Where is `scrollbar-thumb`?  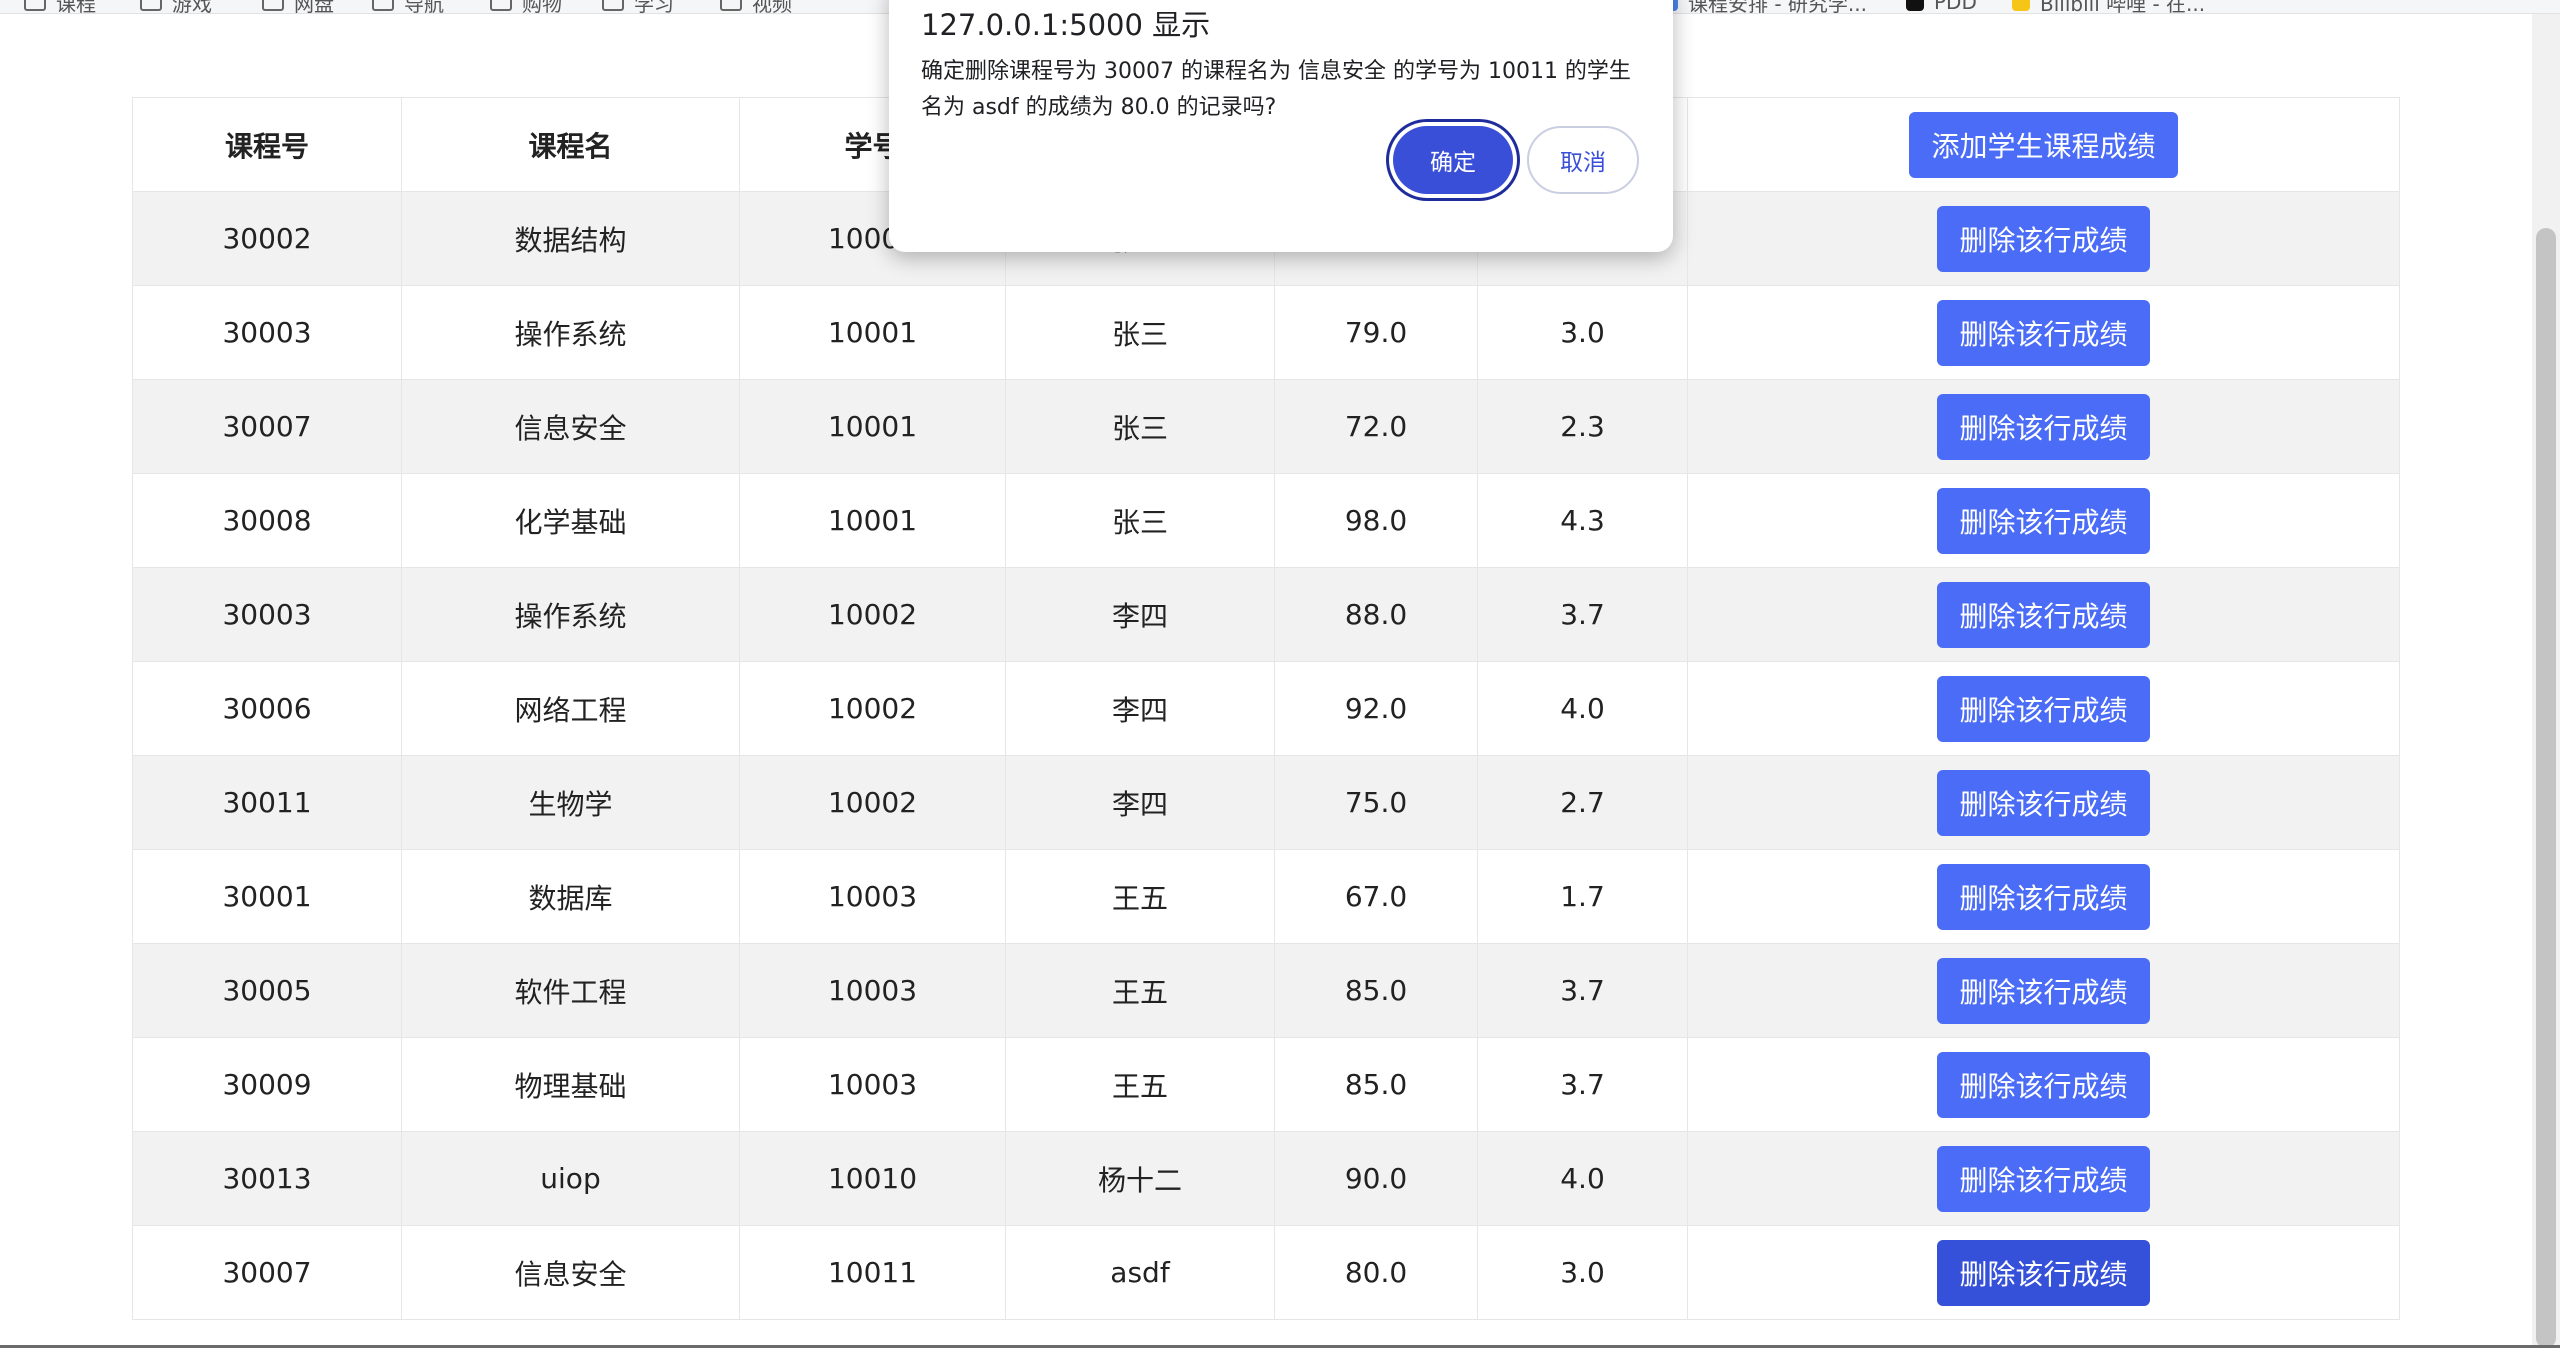
scrollbar-thumb is located at coordinates (2546, 788).